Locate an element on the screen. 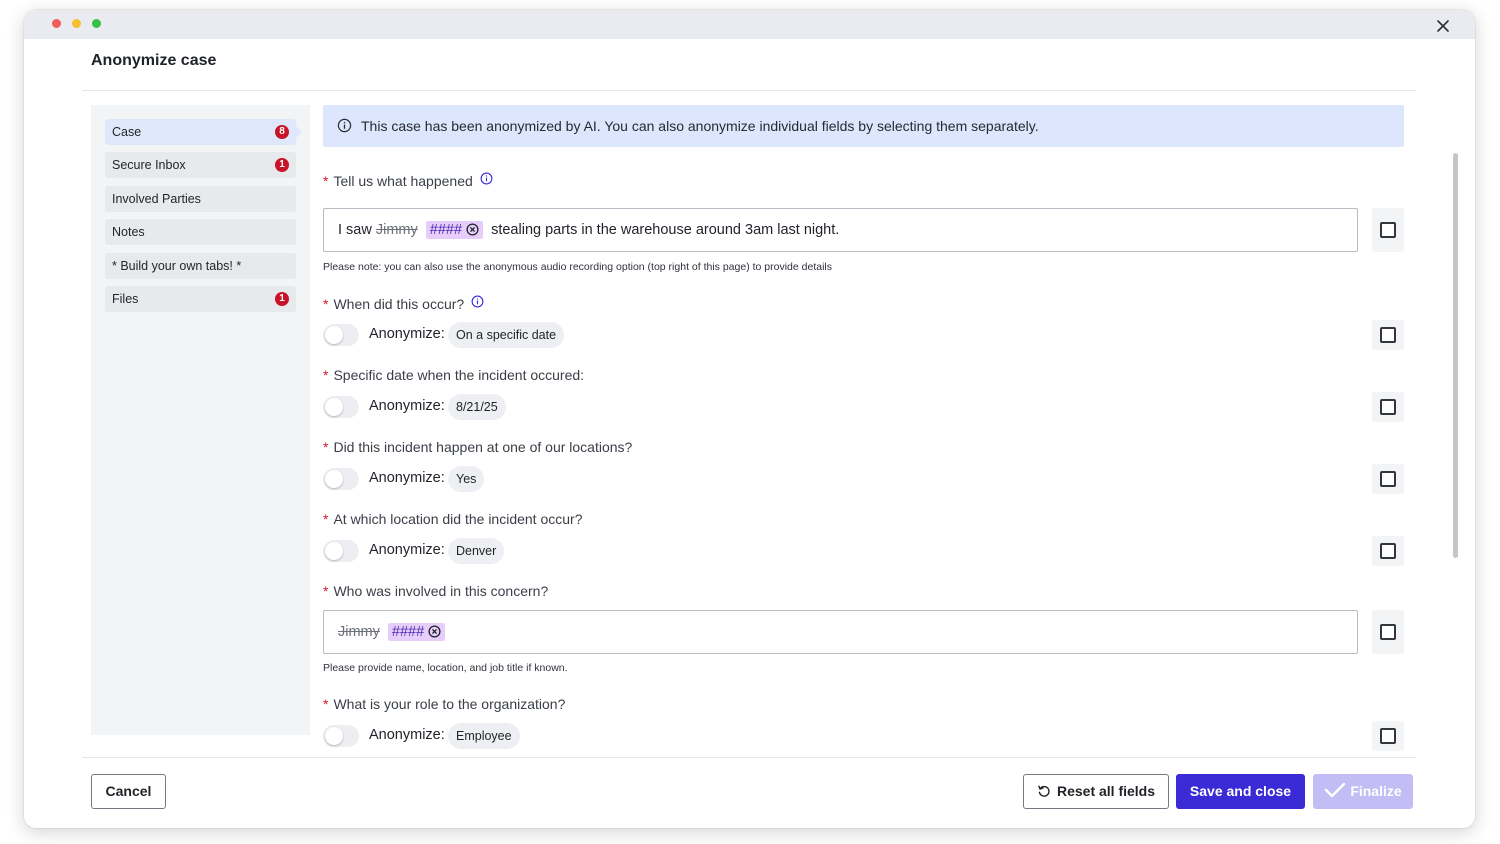 Image resolution: width=1500 pixels, height=844 pixels. field-label-when-occur: * When did this occur? is located at coordinates (403, 303).